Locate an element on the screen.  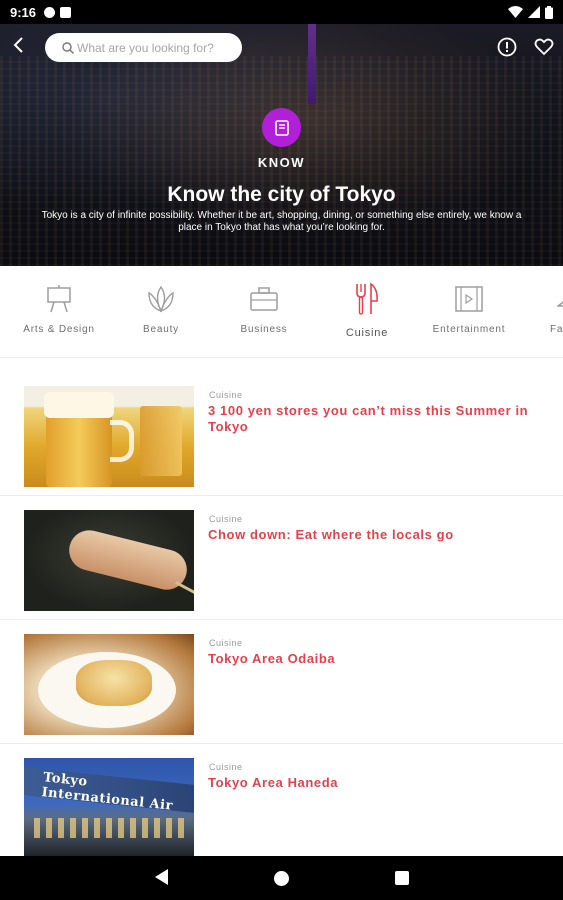
airport-sign-text: Tokyo International Air is located at coordinates (107, 792).